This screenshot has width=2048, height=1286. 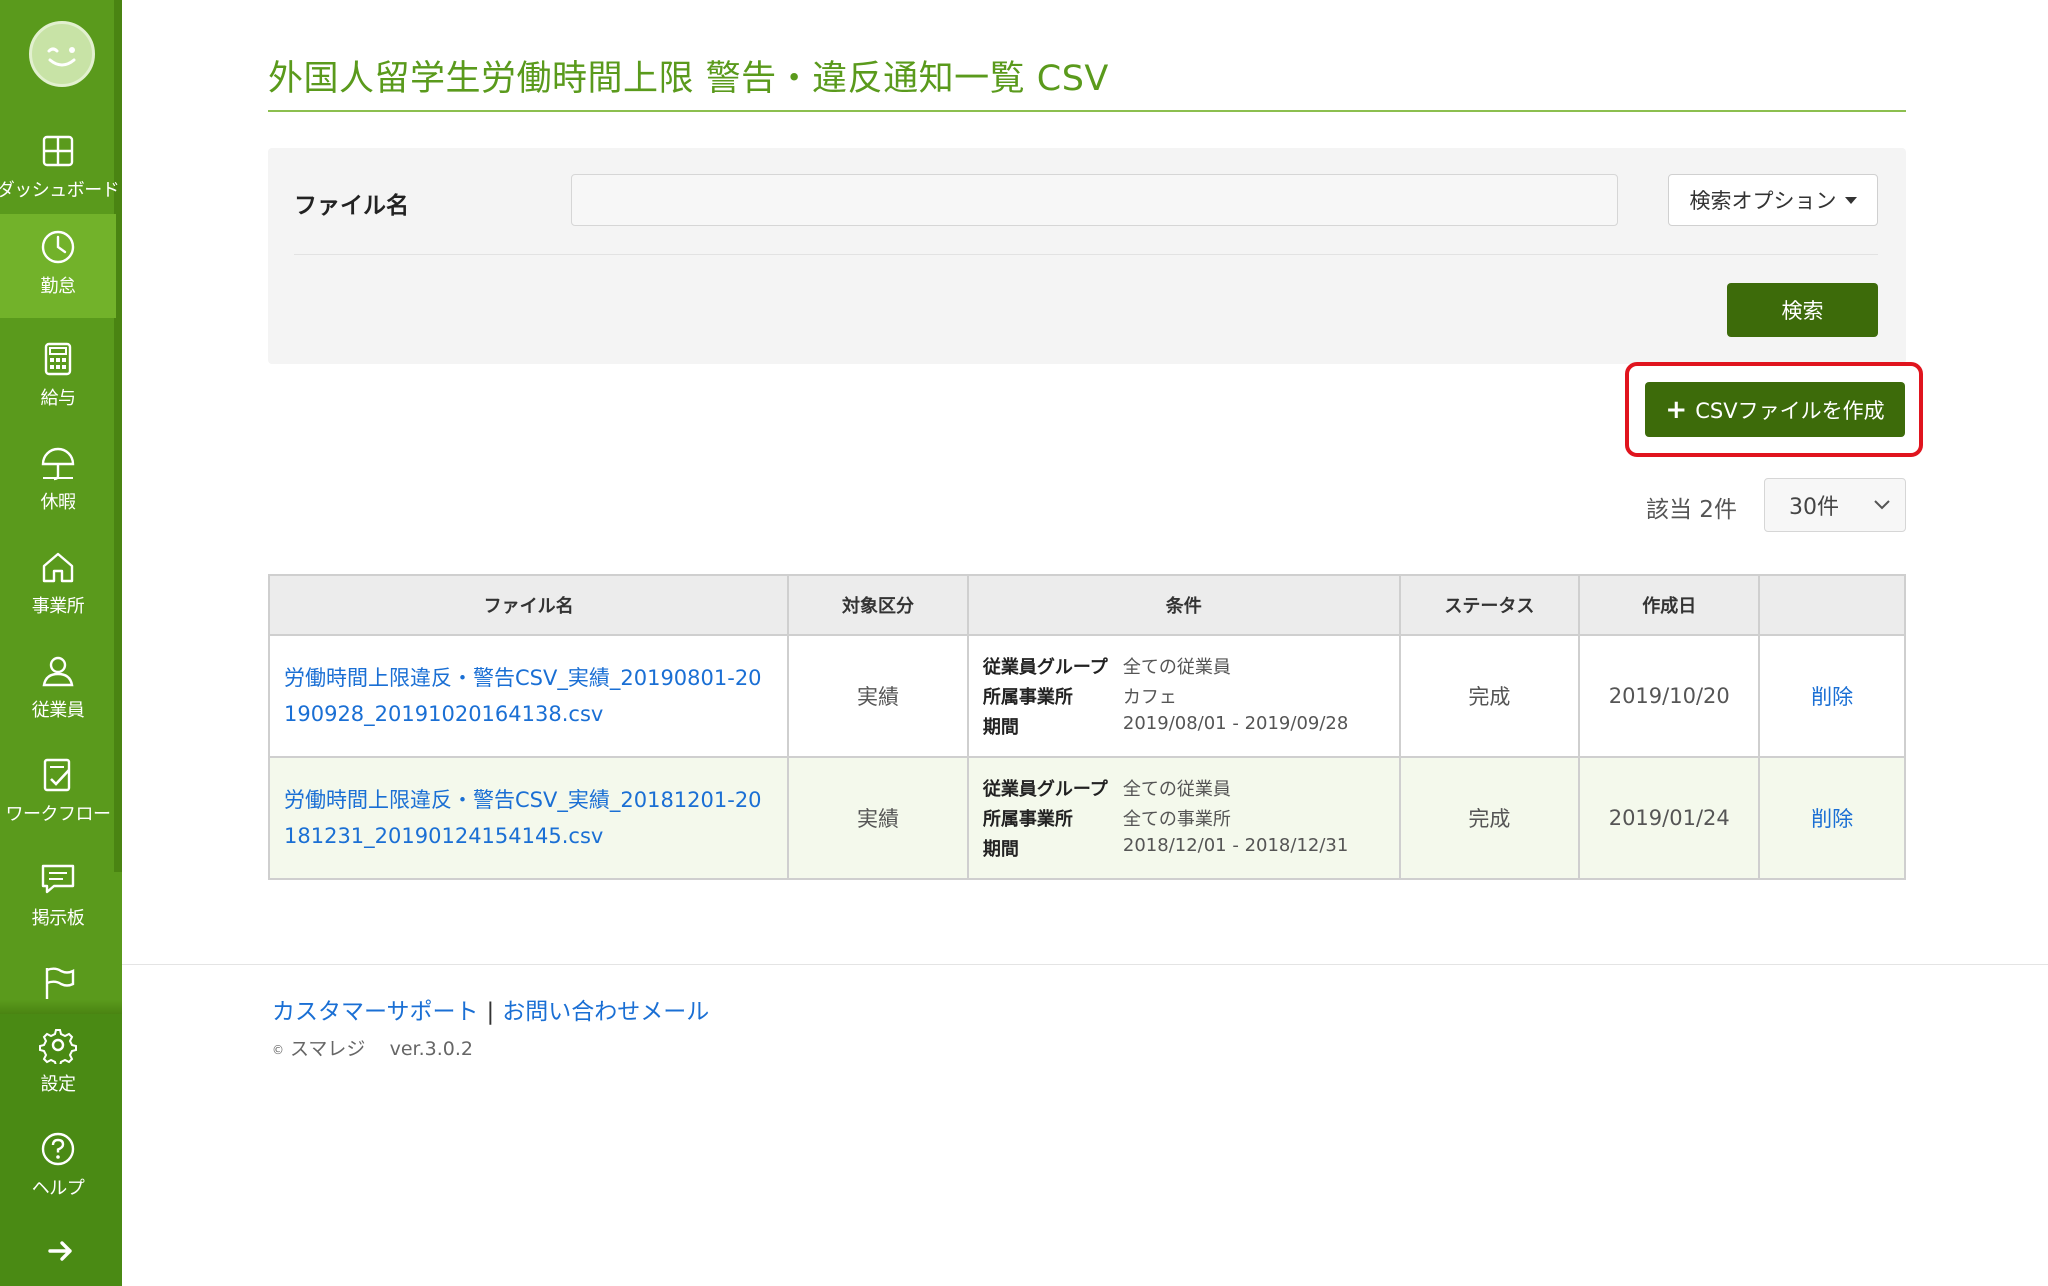 I want to click on sidebar-item-label: 休暇, so click(x=58, y=502).